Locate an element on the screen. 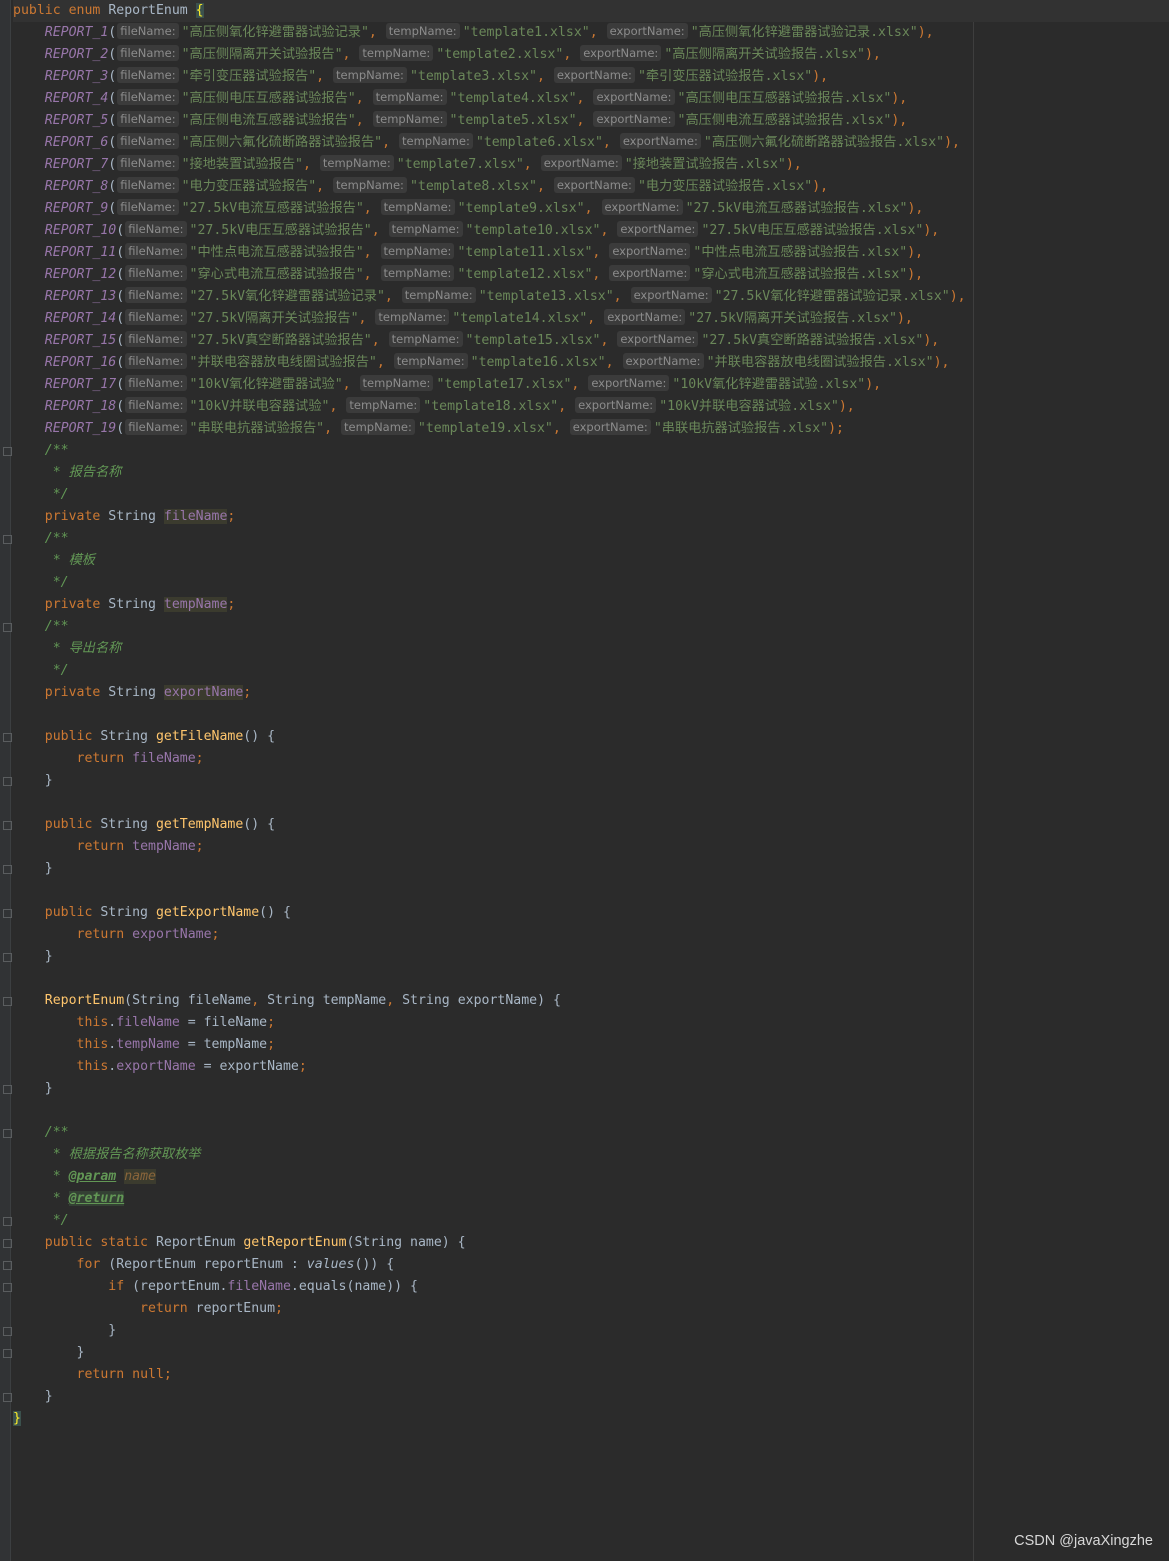 The width and height of the screenshot is (1169, 1561). code-line: for (ReportEnum reportEnum : values()) { is located at coordinates (586, 1265).